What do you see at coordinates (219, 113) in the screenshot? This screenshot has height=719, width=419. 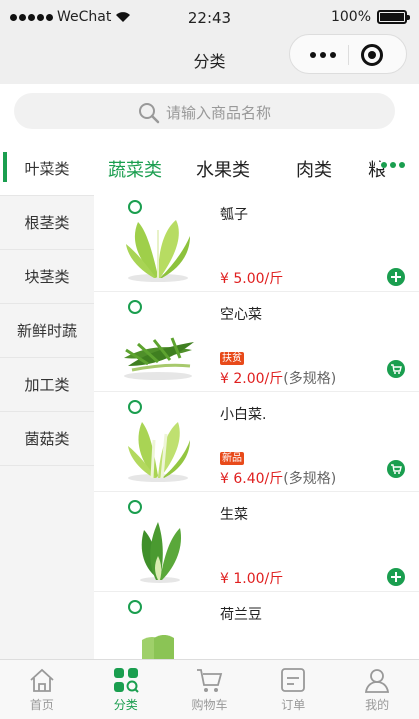 I see `search-placeholder: 请输入商品名称` at bounding box center [219, 113].